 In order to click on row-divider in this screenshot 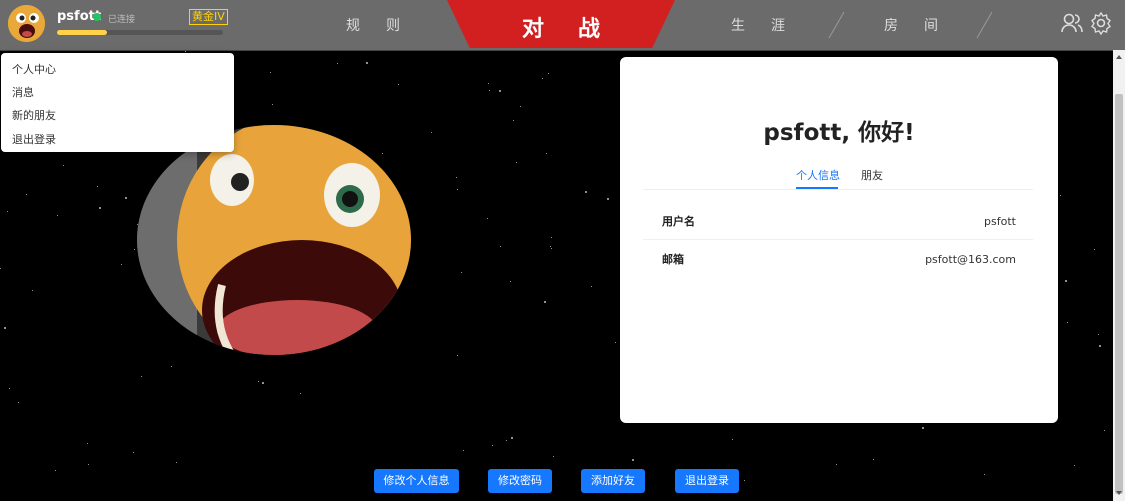, I will do `click(838, 239)`.